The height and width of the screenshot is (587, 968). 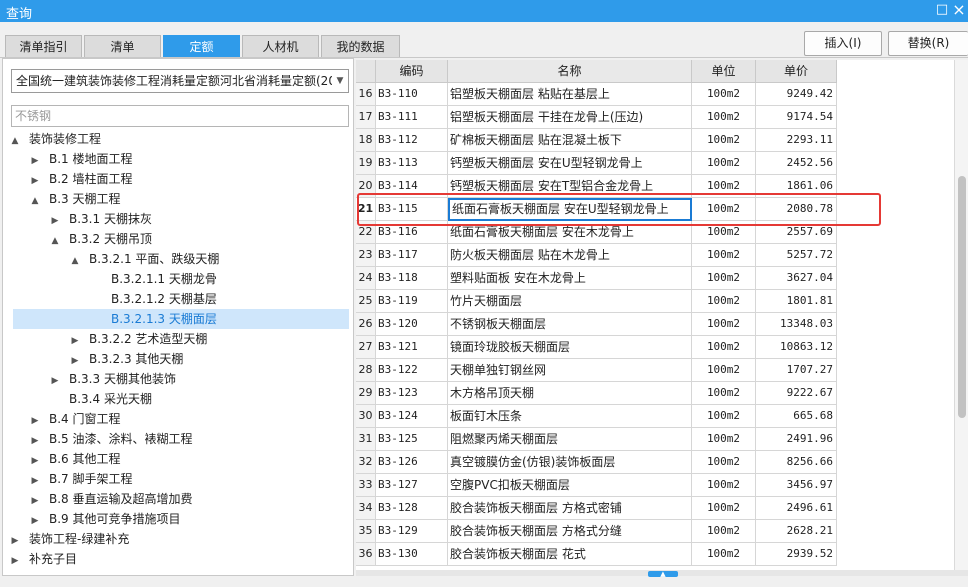 What do you see at coordinates (796, 117) in the screenshot?
I see `cell-price: 9174.54` at bounding box center [796, 117].